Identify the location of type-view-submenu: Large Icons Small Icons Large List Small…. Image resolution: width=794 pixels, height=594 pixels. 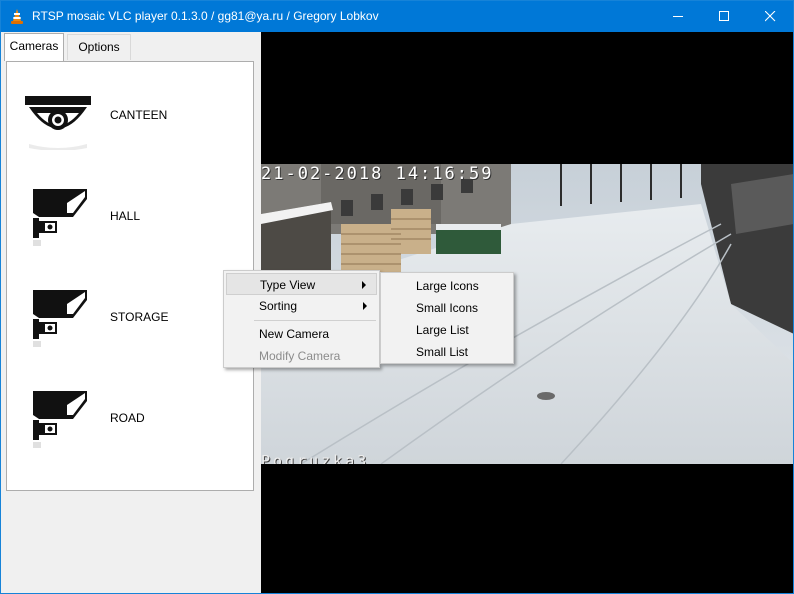
(447, 318).